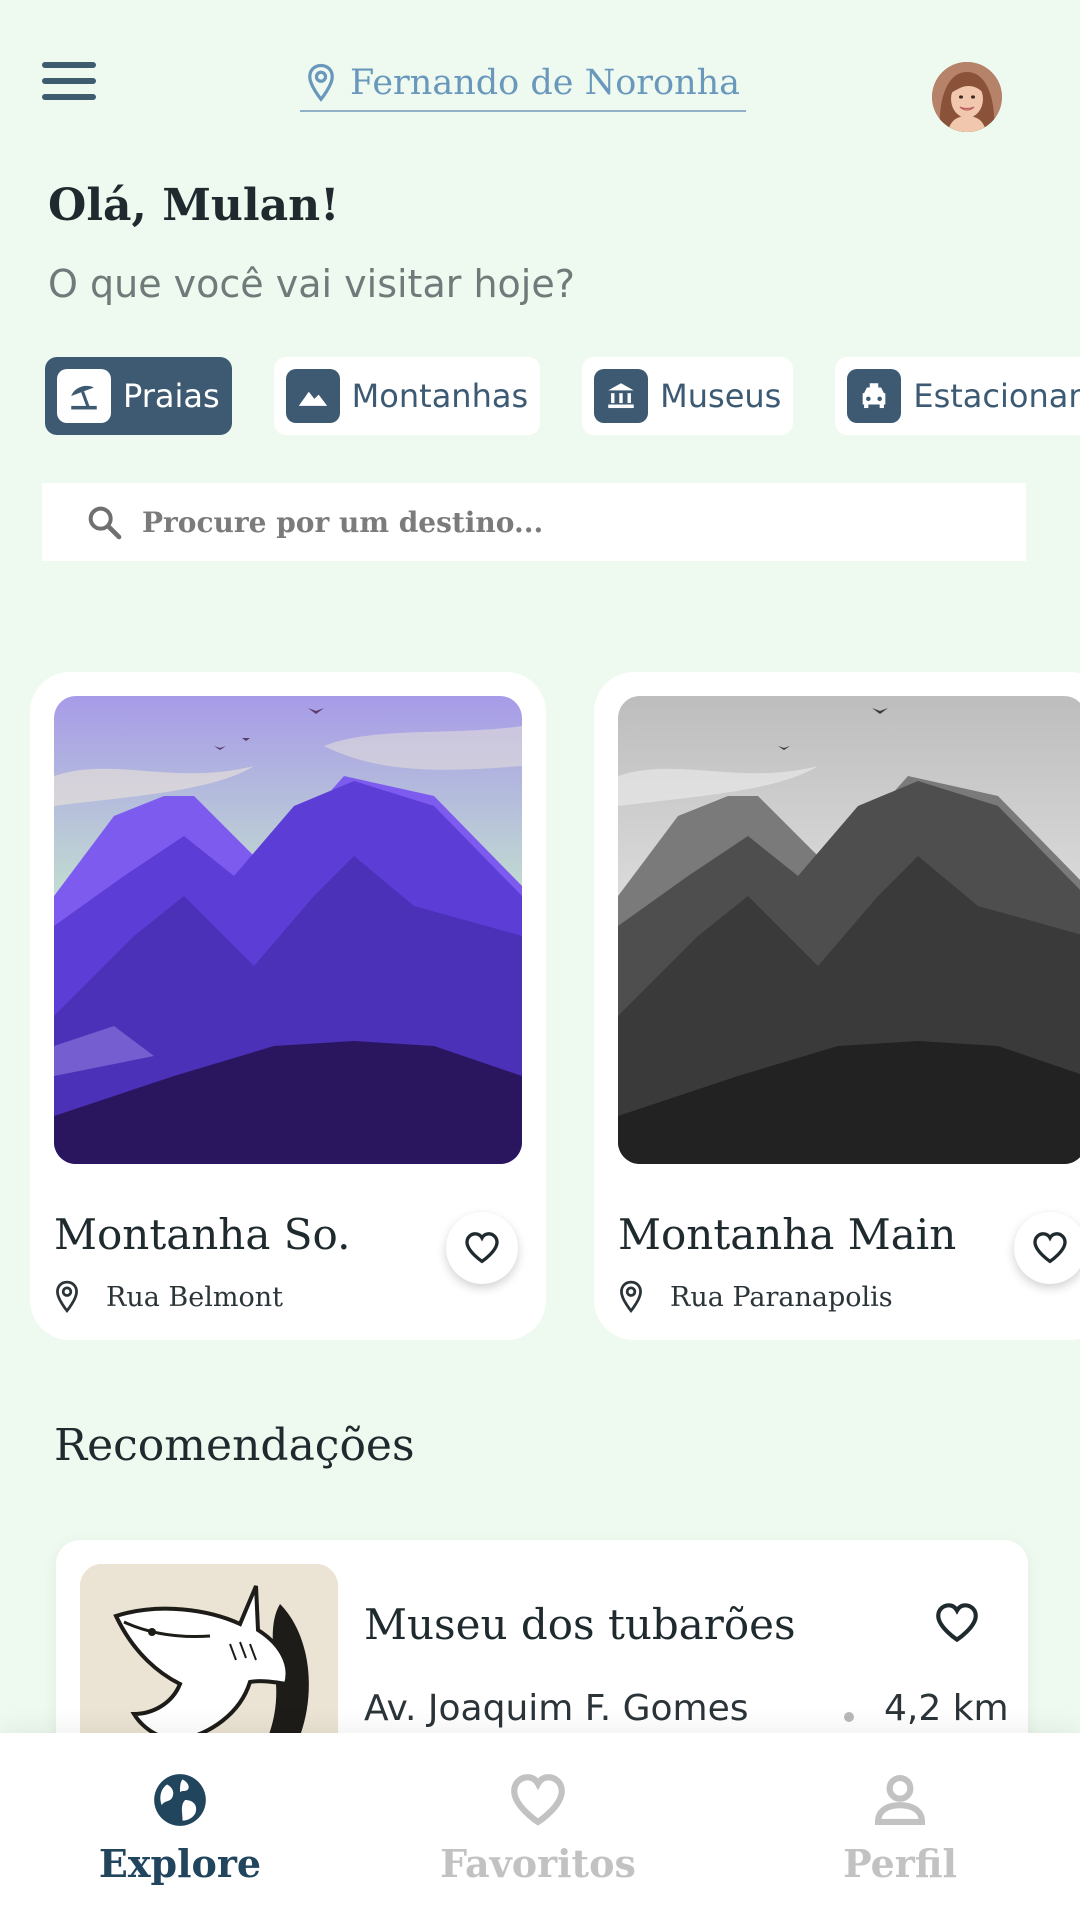  I want to click on nav-explore: Explore, so click(180, 1827).